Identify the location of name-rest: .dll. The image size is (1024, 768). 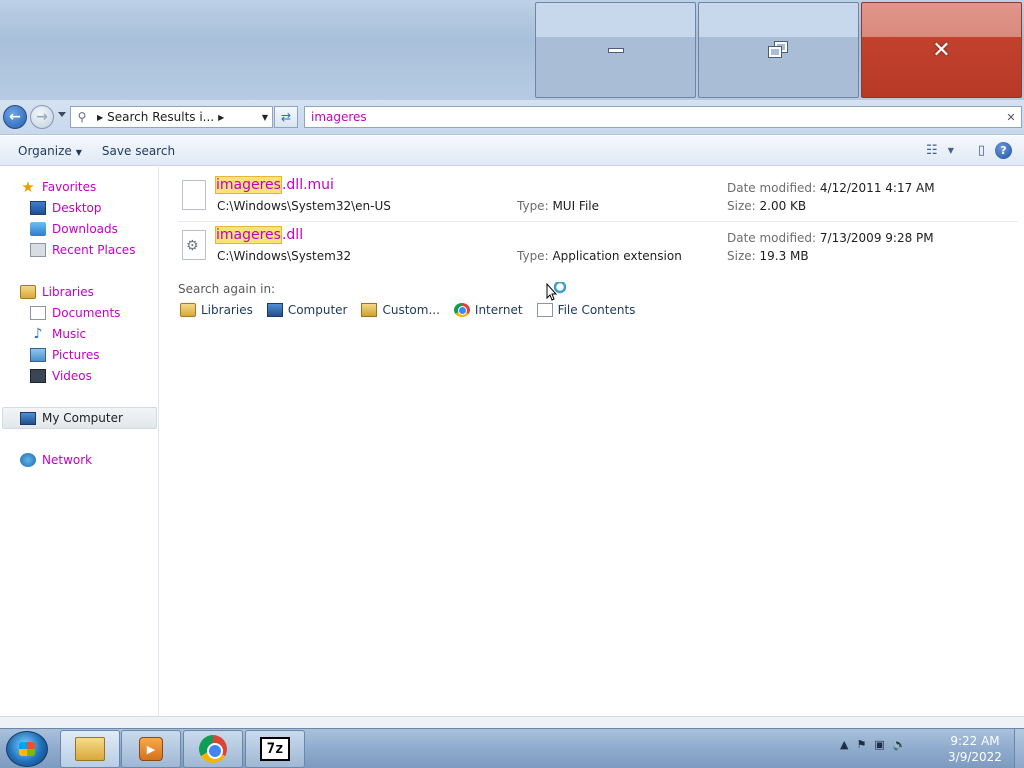
(292, 235).